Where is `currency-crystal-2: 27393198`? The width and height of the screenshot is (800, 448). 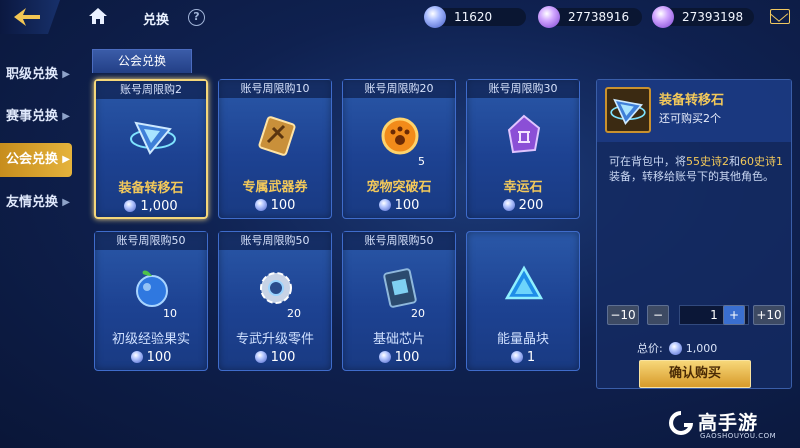 currency-crystal-2: 27393198 is located at coordinates (703, 17).